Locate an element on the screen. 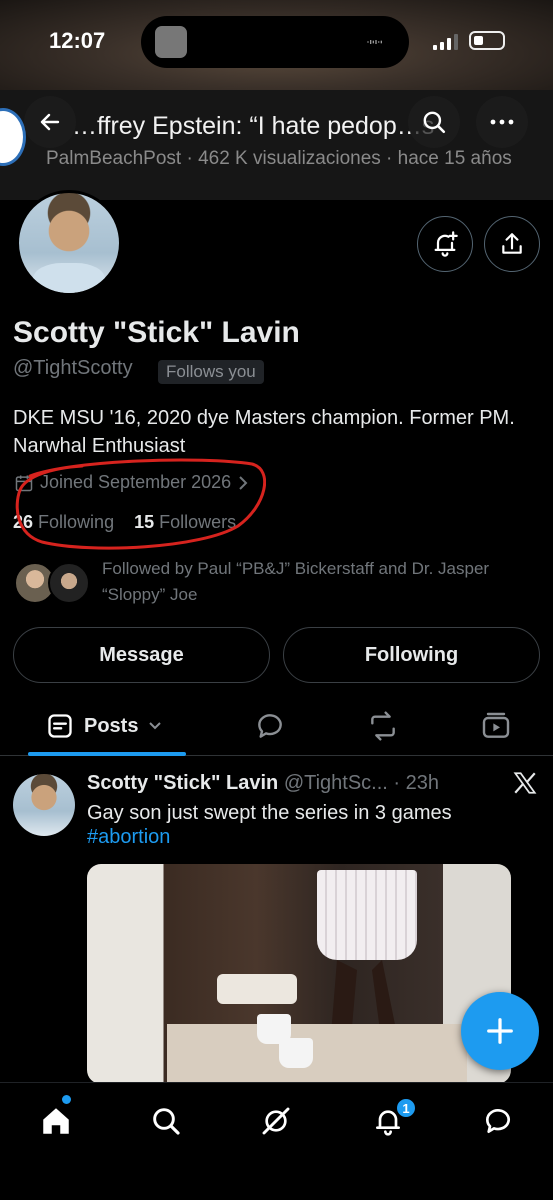 The height and width of the screenshot is (1200, 553). compose-button is located at coordinates (500, 1031).